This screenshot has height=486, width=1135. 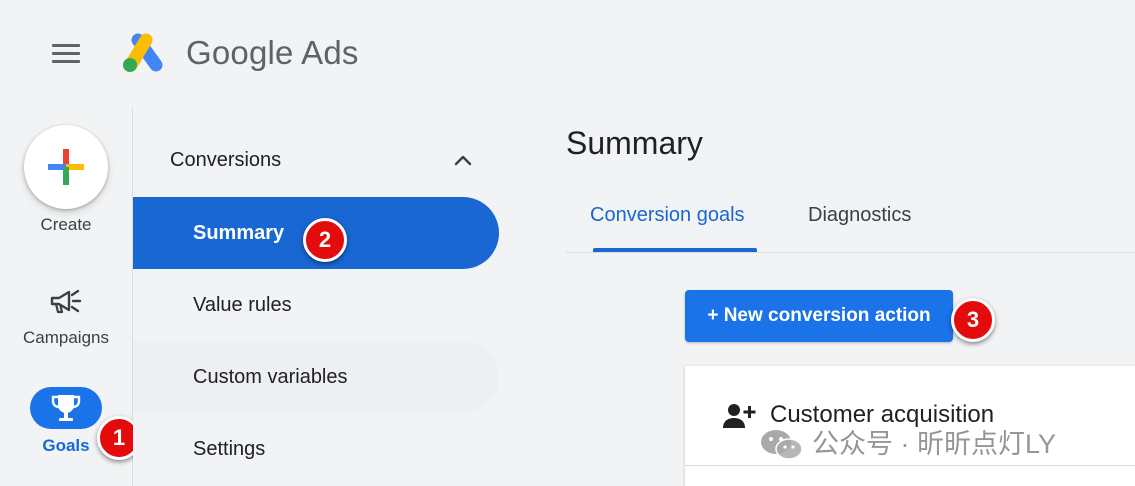 What do you see at coordinates (910, 465) in the screenshot?
I see `card-divider` at bounding box center [910, 465].